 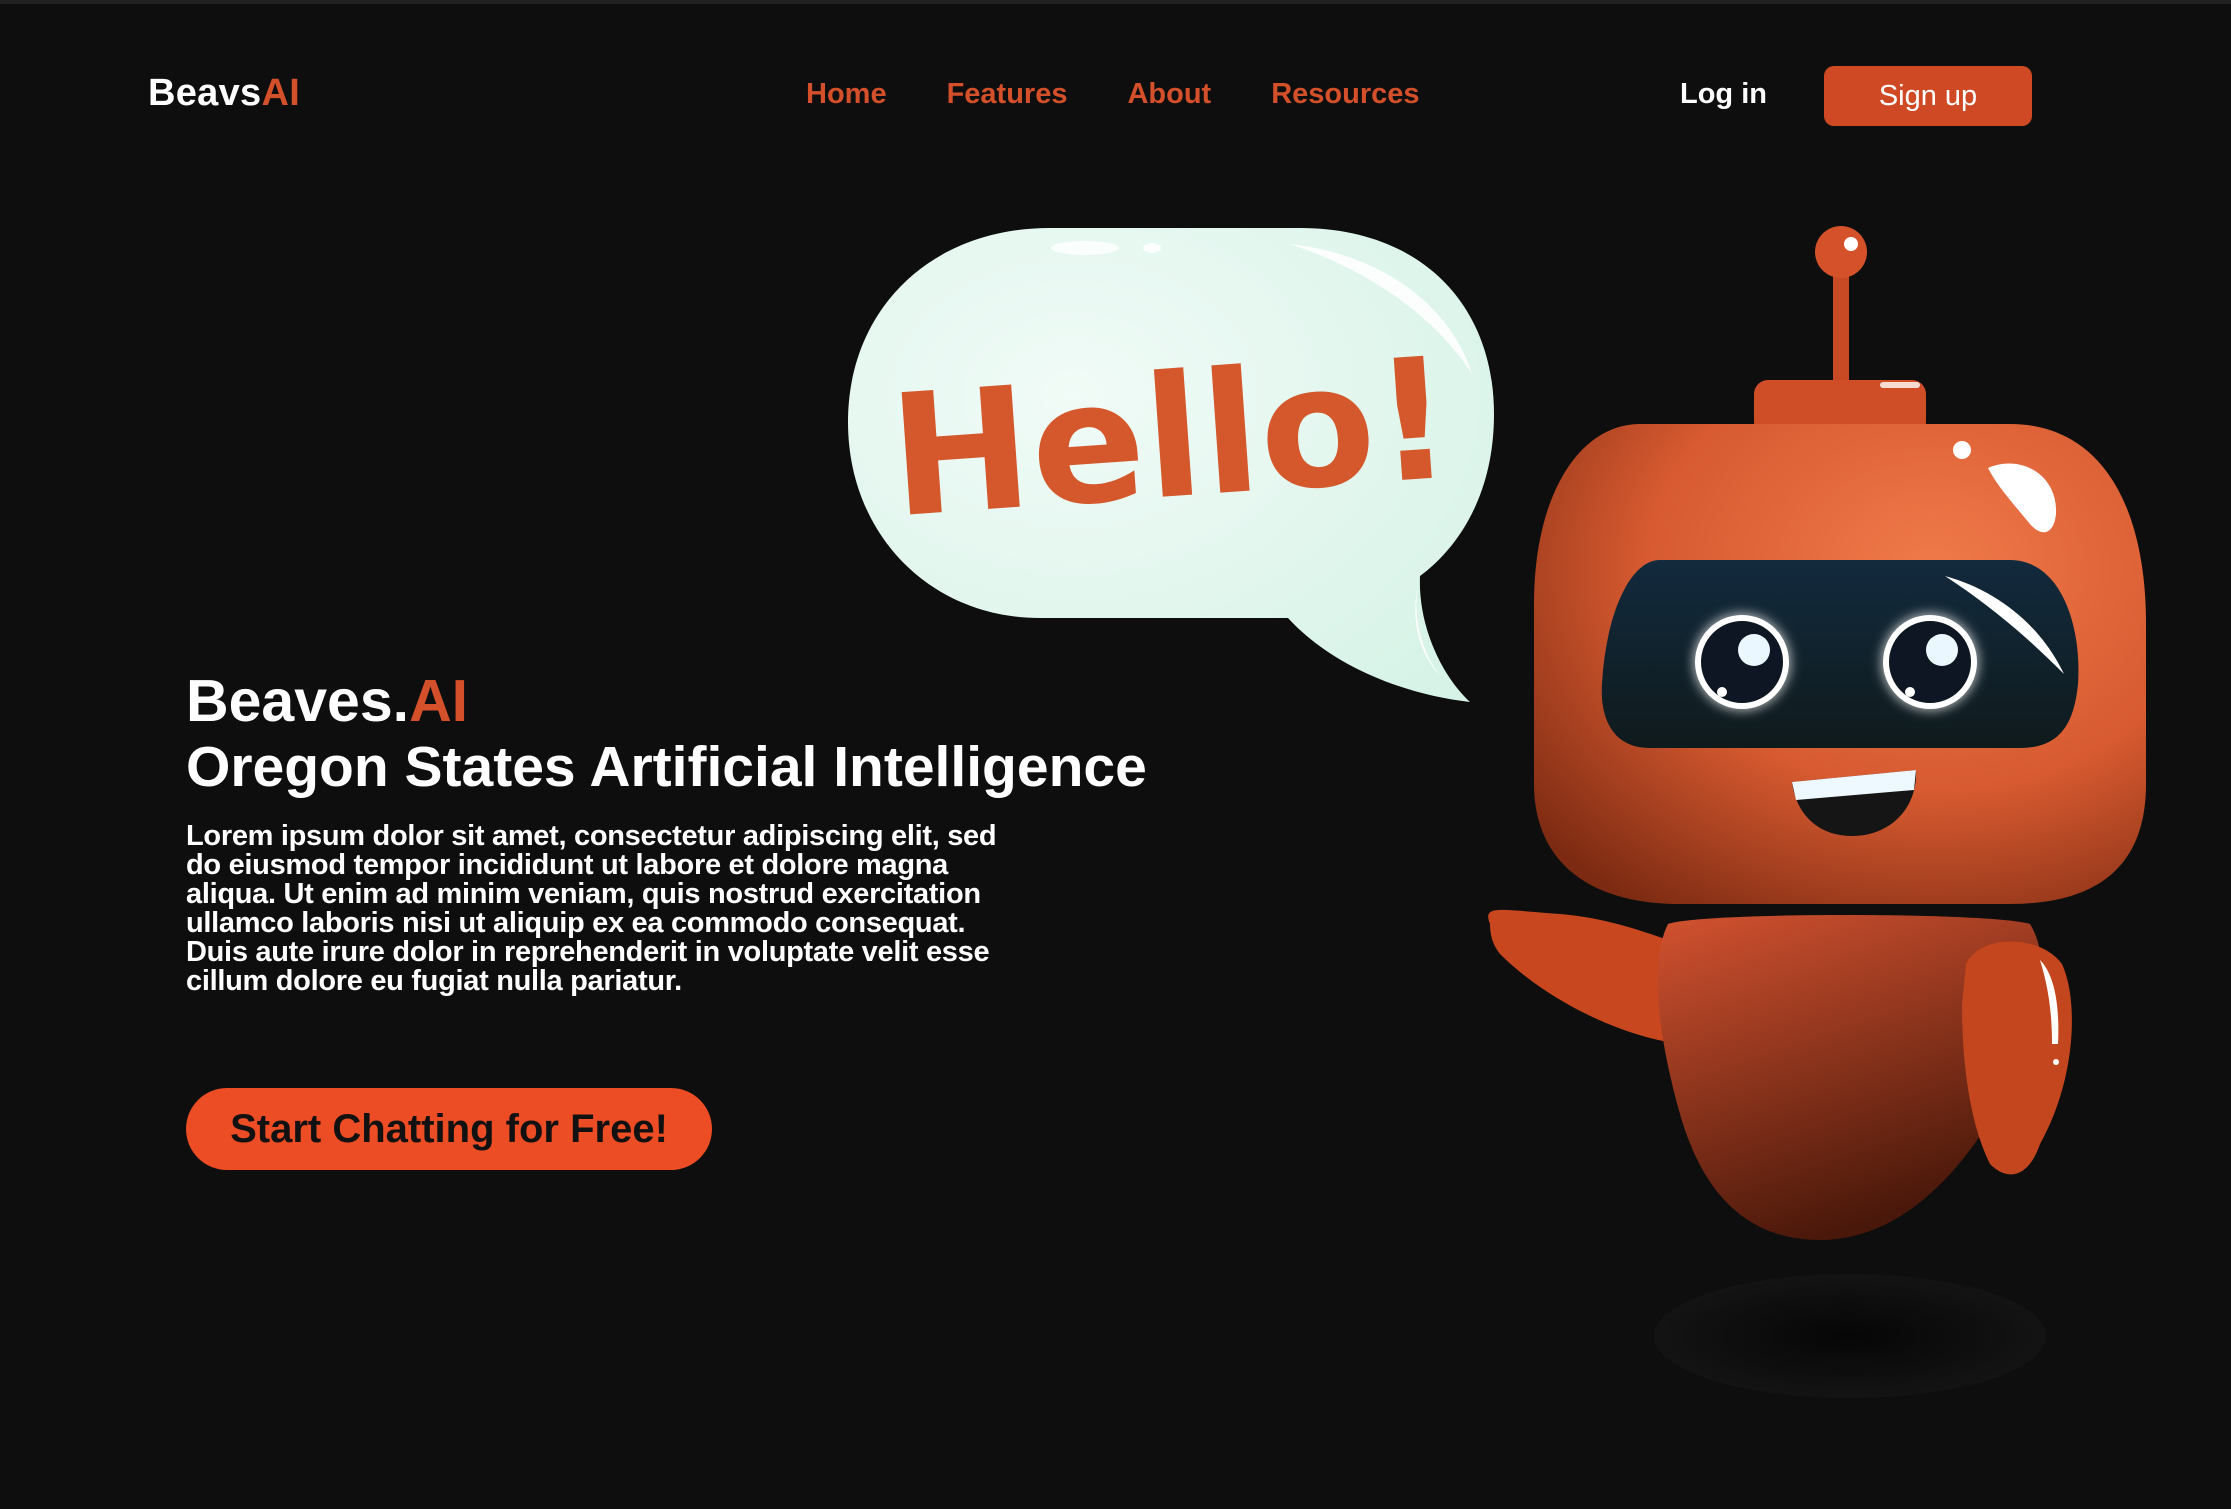 What do you see at coordinates (1723, 94) in the screenshot?
I see `login-link: Log in` at bounding box center [1723, 94].